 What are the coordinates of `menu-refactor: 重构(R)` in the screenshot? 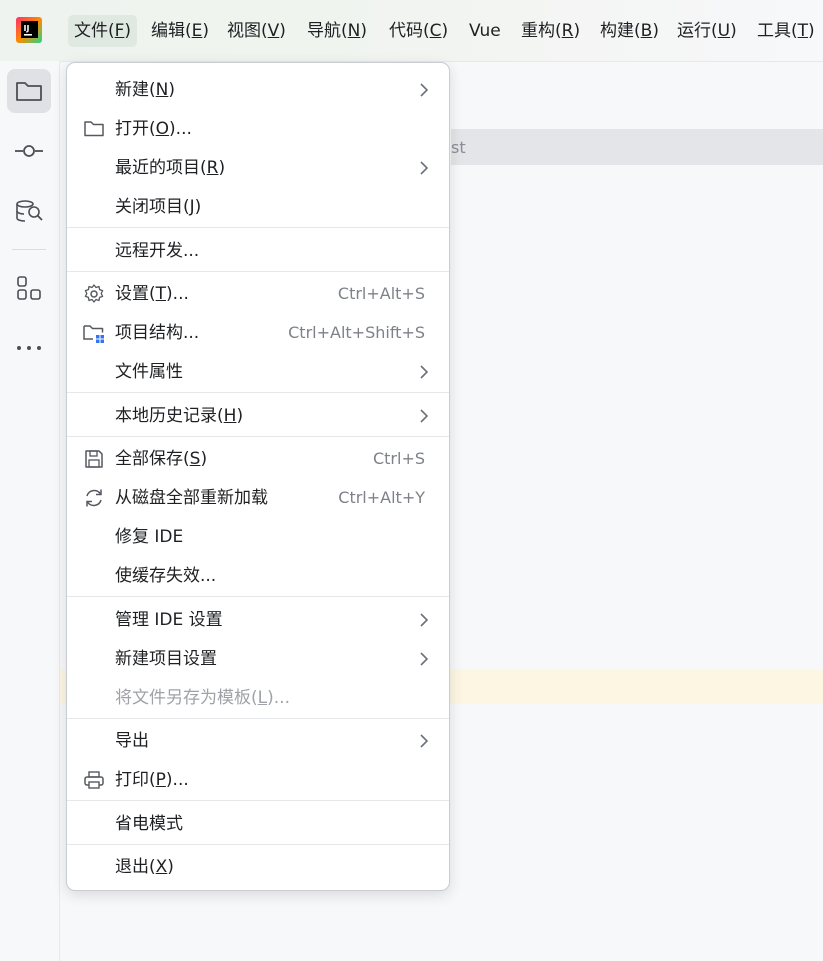 It's located at (550, 31).